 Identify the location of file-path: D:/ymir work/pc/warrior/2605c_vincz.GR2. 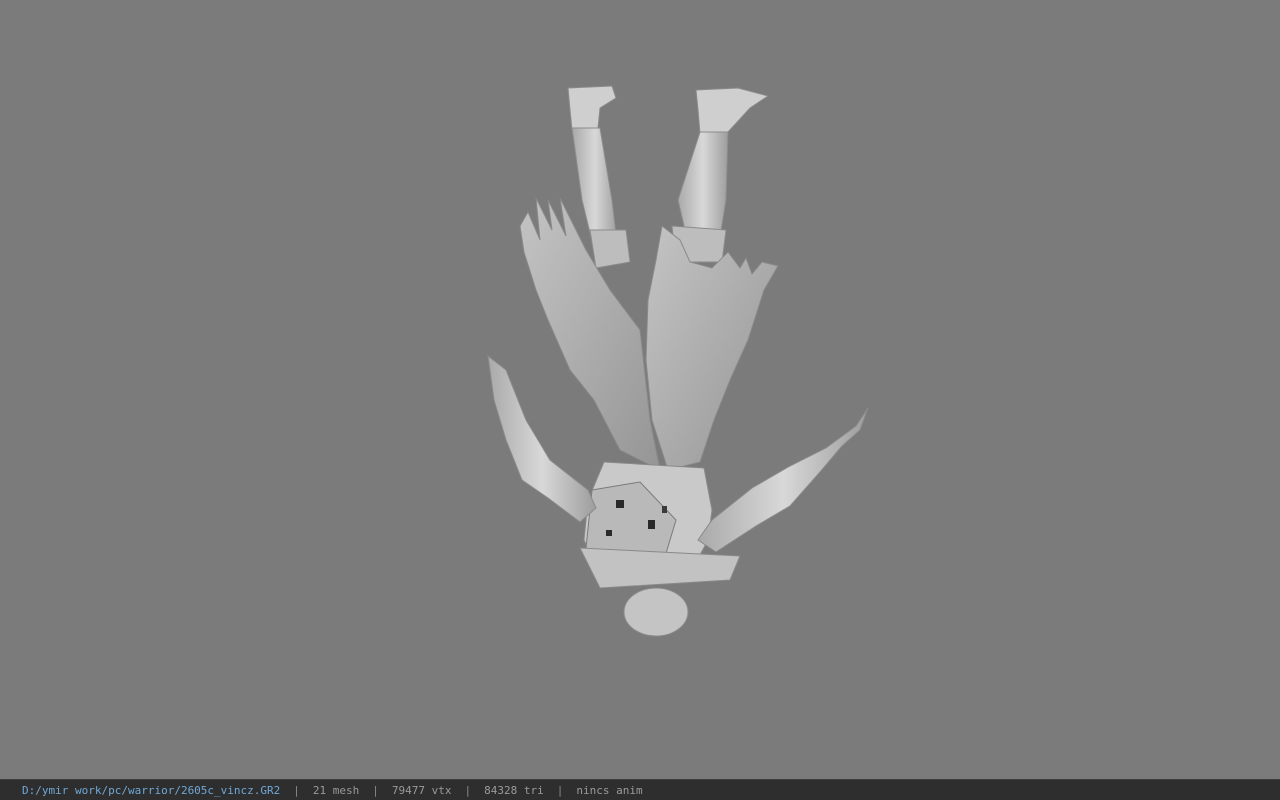
(151, 790).